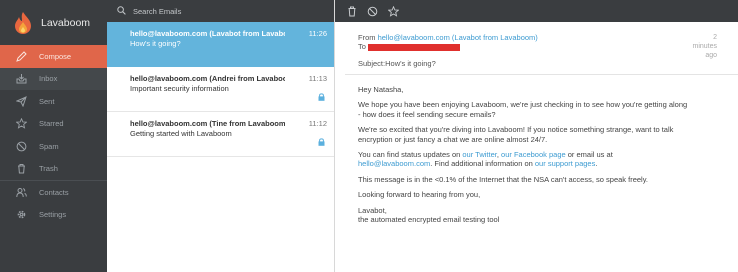 This screenshot has height=272, width=738. I want to click on body-text: or email us at, so click(589, 155).